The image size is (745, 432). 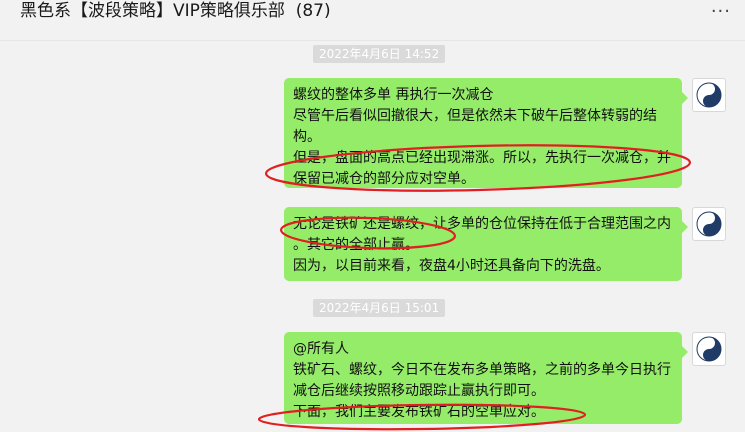 I want to click on timestamp: 2022年4月6日 15:01, so click(x=379, y=308).